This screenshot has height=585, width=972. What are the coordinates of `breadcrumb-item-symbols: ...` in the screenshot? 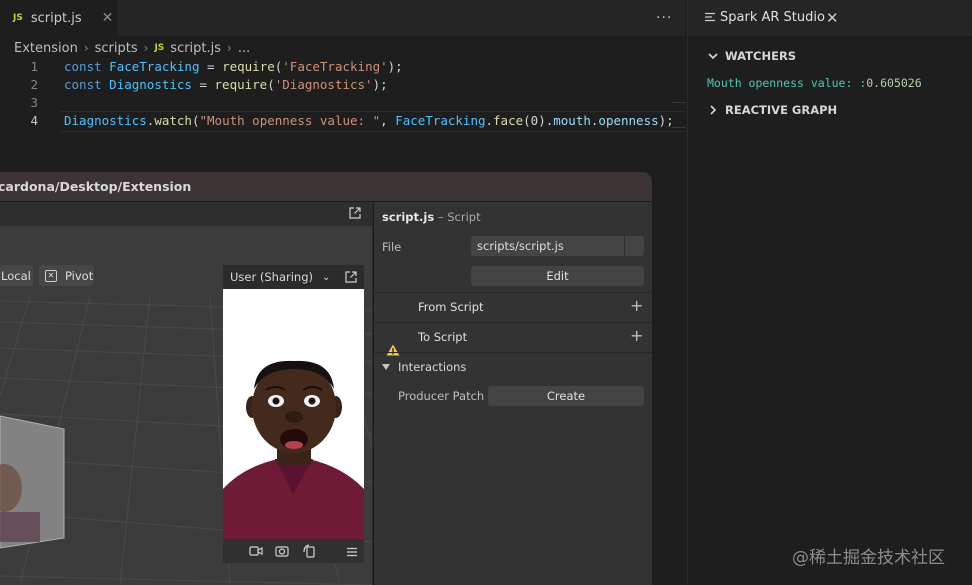 It's located at (244, 48).